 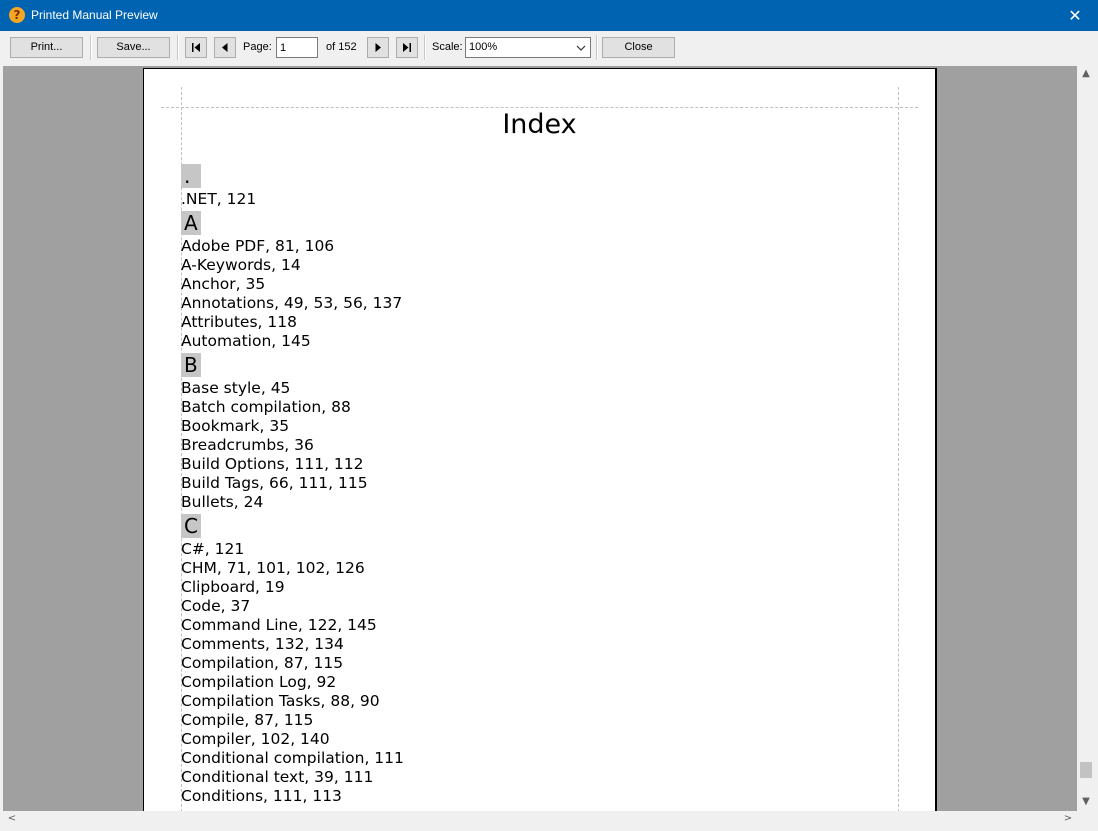 What do you see at coordinates (483, 47) in the screenshot?
I see `scale-value: 100%` at bounding box center [483, 47].